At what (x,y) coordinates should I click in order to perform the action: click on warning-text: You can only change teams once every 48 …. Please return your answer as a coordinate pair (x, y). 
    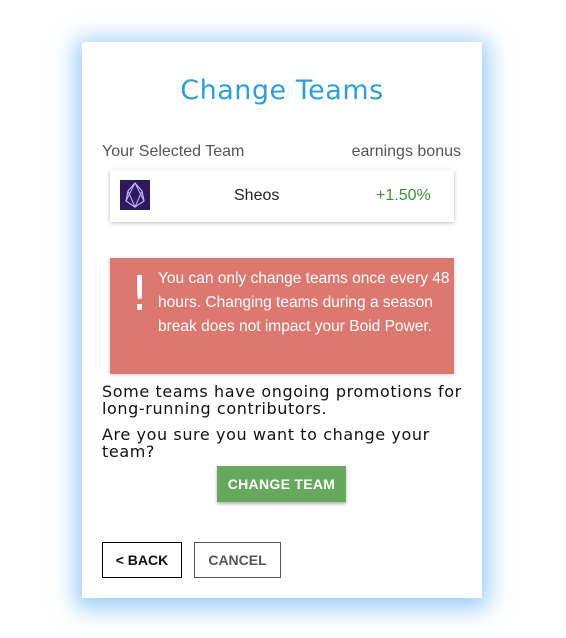
    Looking at the image, I should click on (304, 302).